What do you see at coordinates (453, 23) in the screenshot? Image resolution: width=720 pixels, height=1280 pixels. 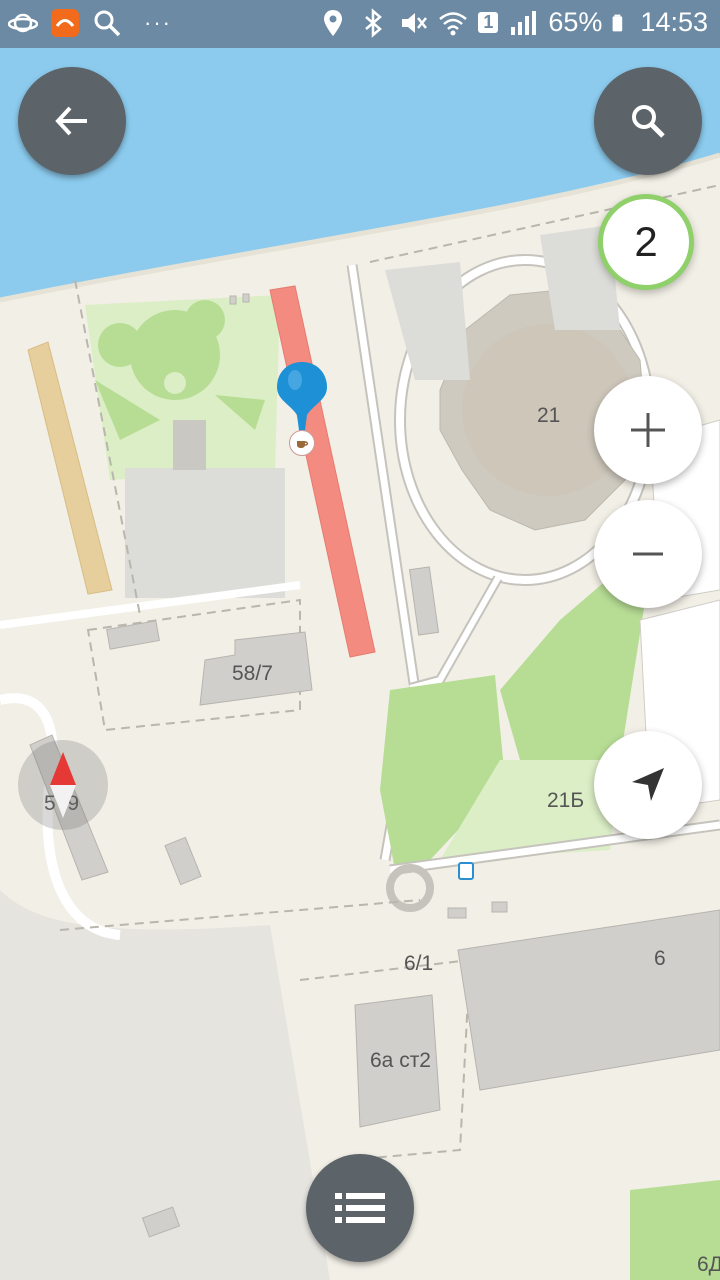 I see `wifi-icon` at bounding box center [453, 23].